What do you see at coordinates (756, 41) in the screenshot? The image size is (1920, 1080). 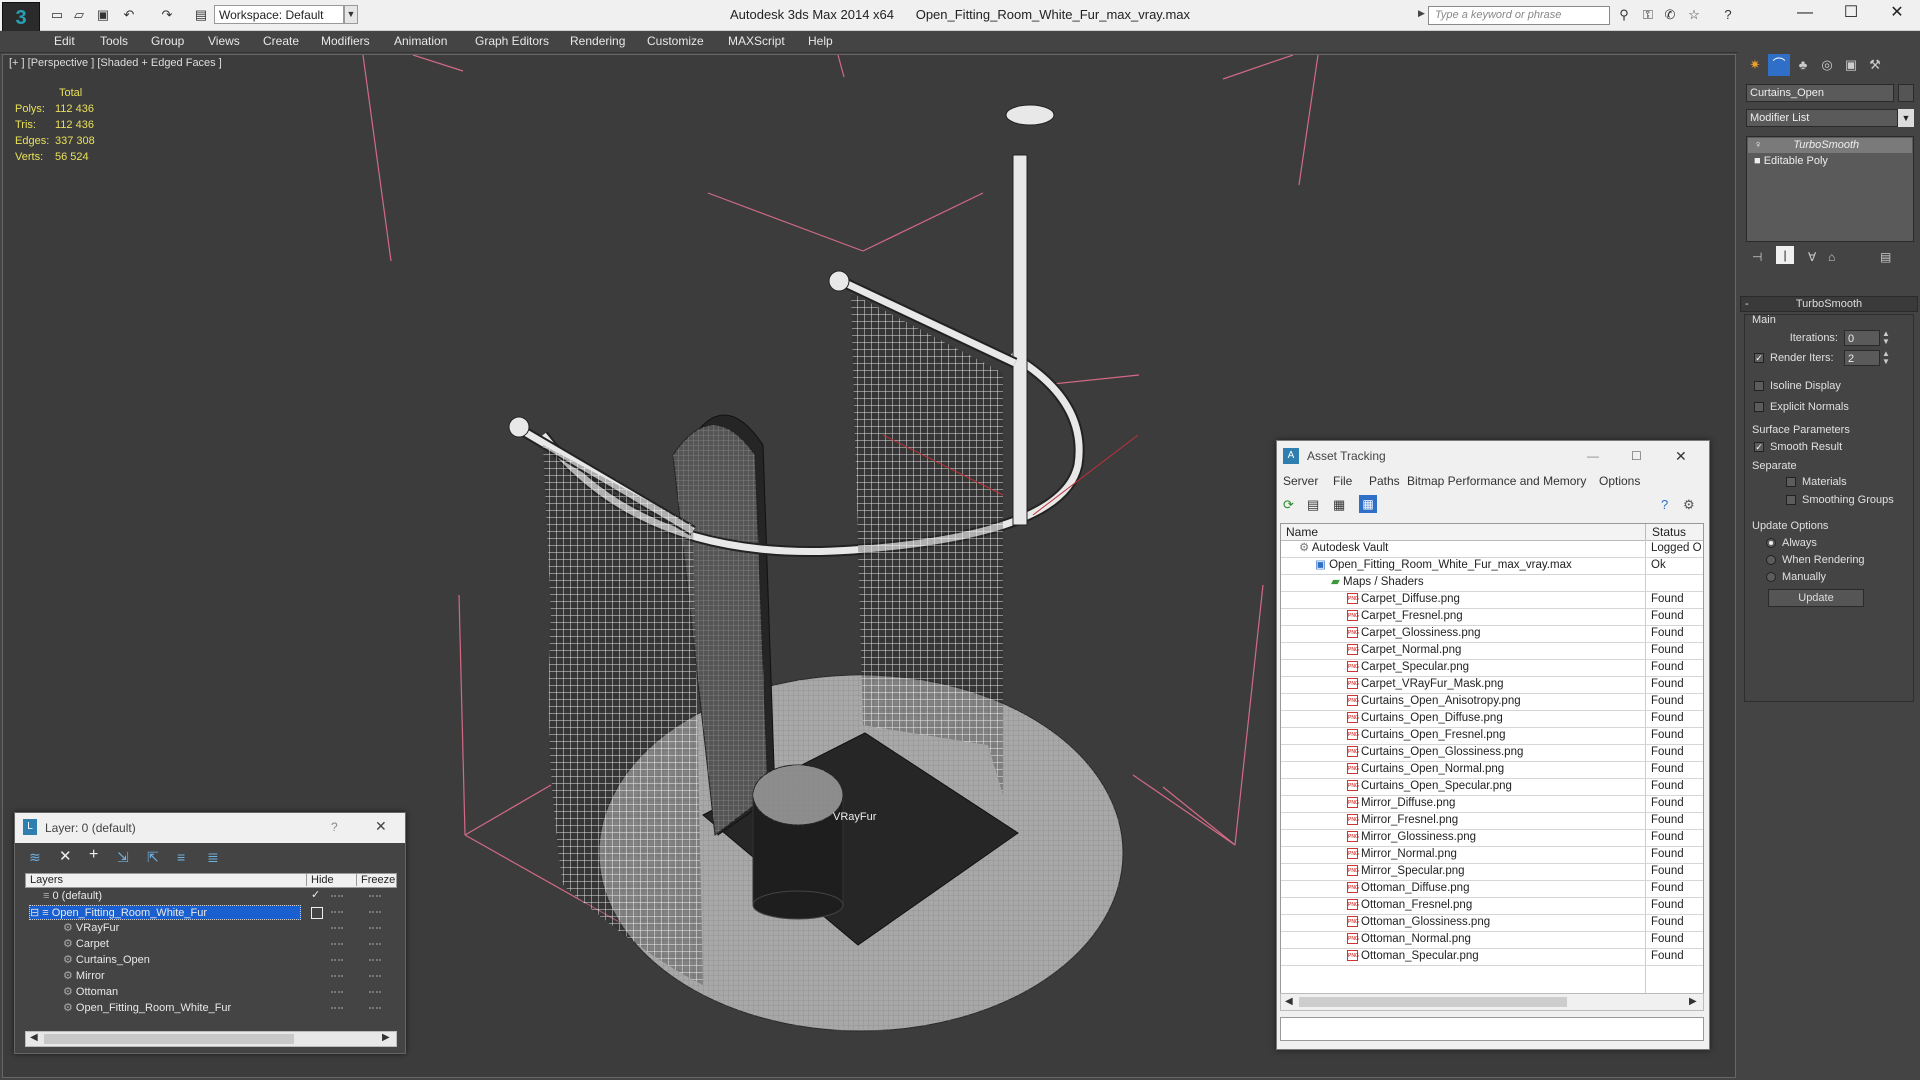 I see `menu-maxscript: MAXScript` at bounding box center [756, 41].